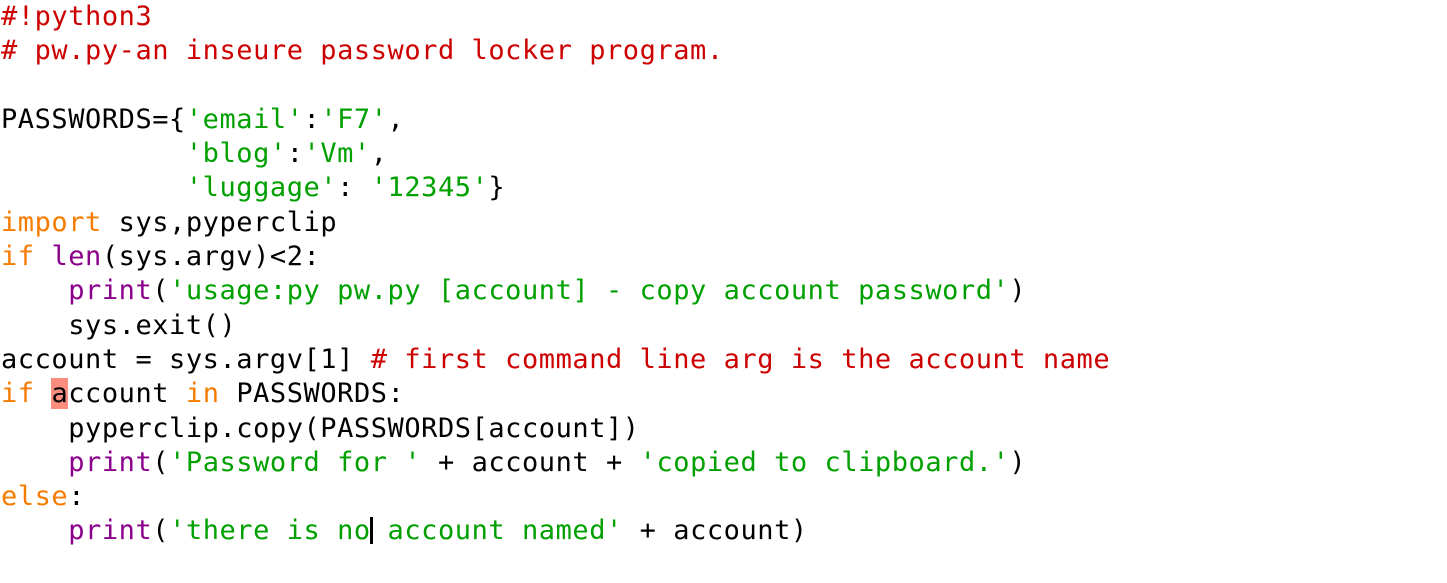 The height and width of the screenshot is (583, 1447). What do you see at coordinates (93, 119) in the screenshot?
I see `code-token-plain: PASSWORDS={` at bounding box center [93, 119].